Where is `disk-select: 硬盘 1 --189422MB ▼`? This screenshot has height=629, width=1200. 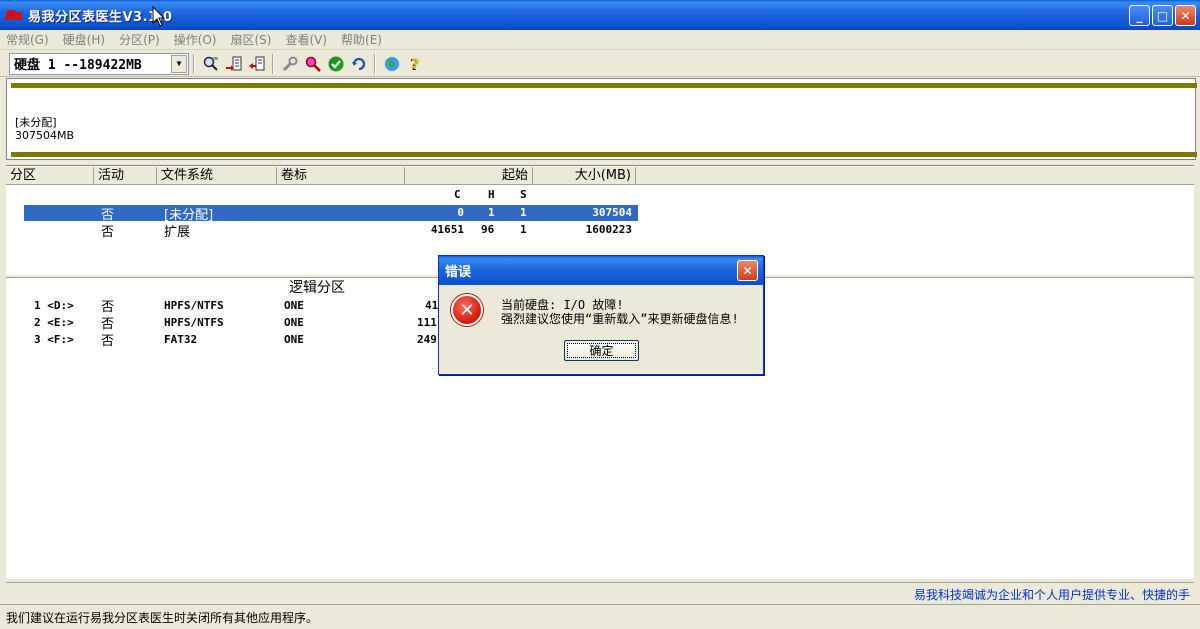 disk-select: 硬盘 1 --189422MB ▼ is located at coordinates (99, 63).